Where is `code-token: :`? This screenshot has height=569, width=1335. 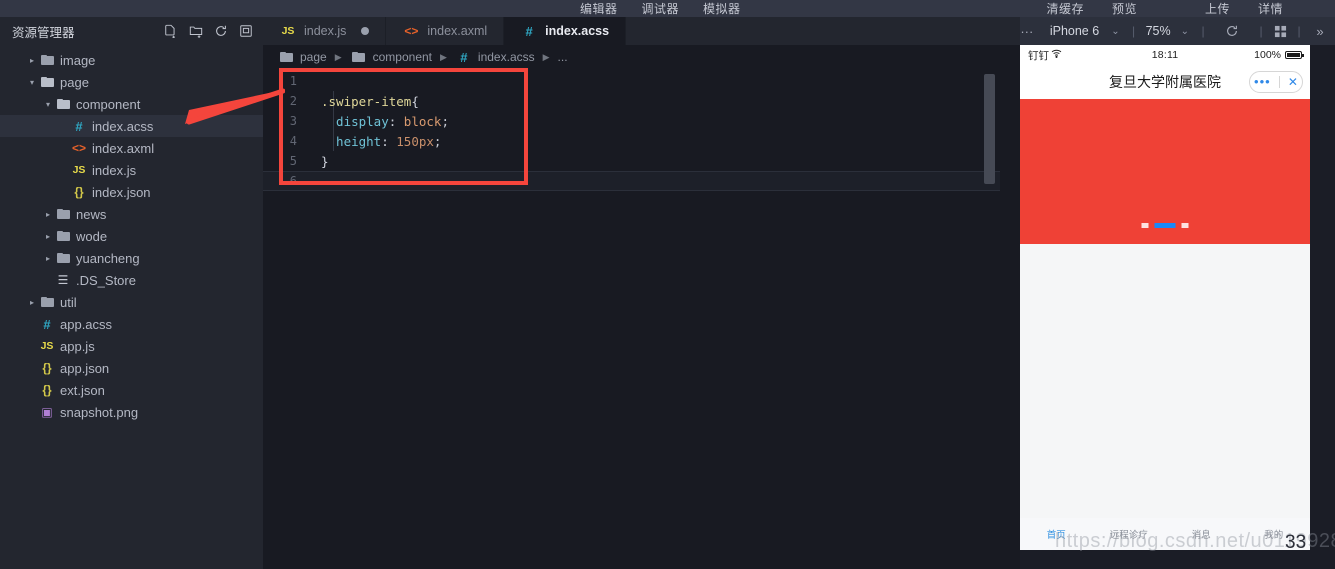 code-token: : is located at coordinates (389, 141).